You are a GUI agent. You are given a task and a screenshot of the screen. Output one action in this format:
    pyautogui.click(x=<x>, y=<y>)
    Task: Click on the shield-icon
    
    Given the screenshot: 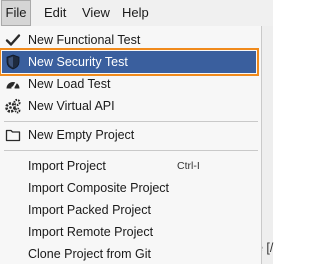 What is the action you would take?
    pyautogui.click(x=13, y=62)
    